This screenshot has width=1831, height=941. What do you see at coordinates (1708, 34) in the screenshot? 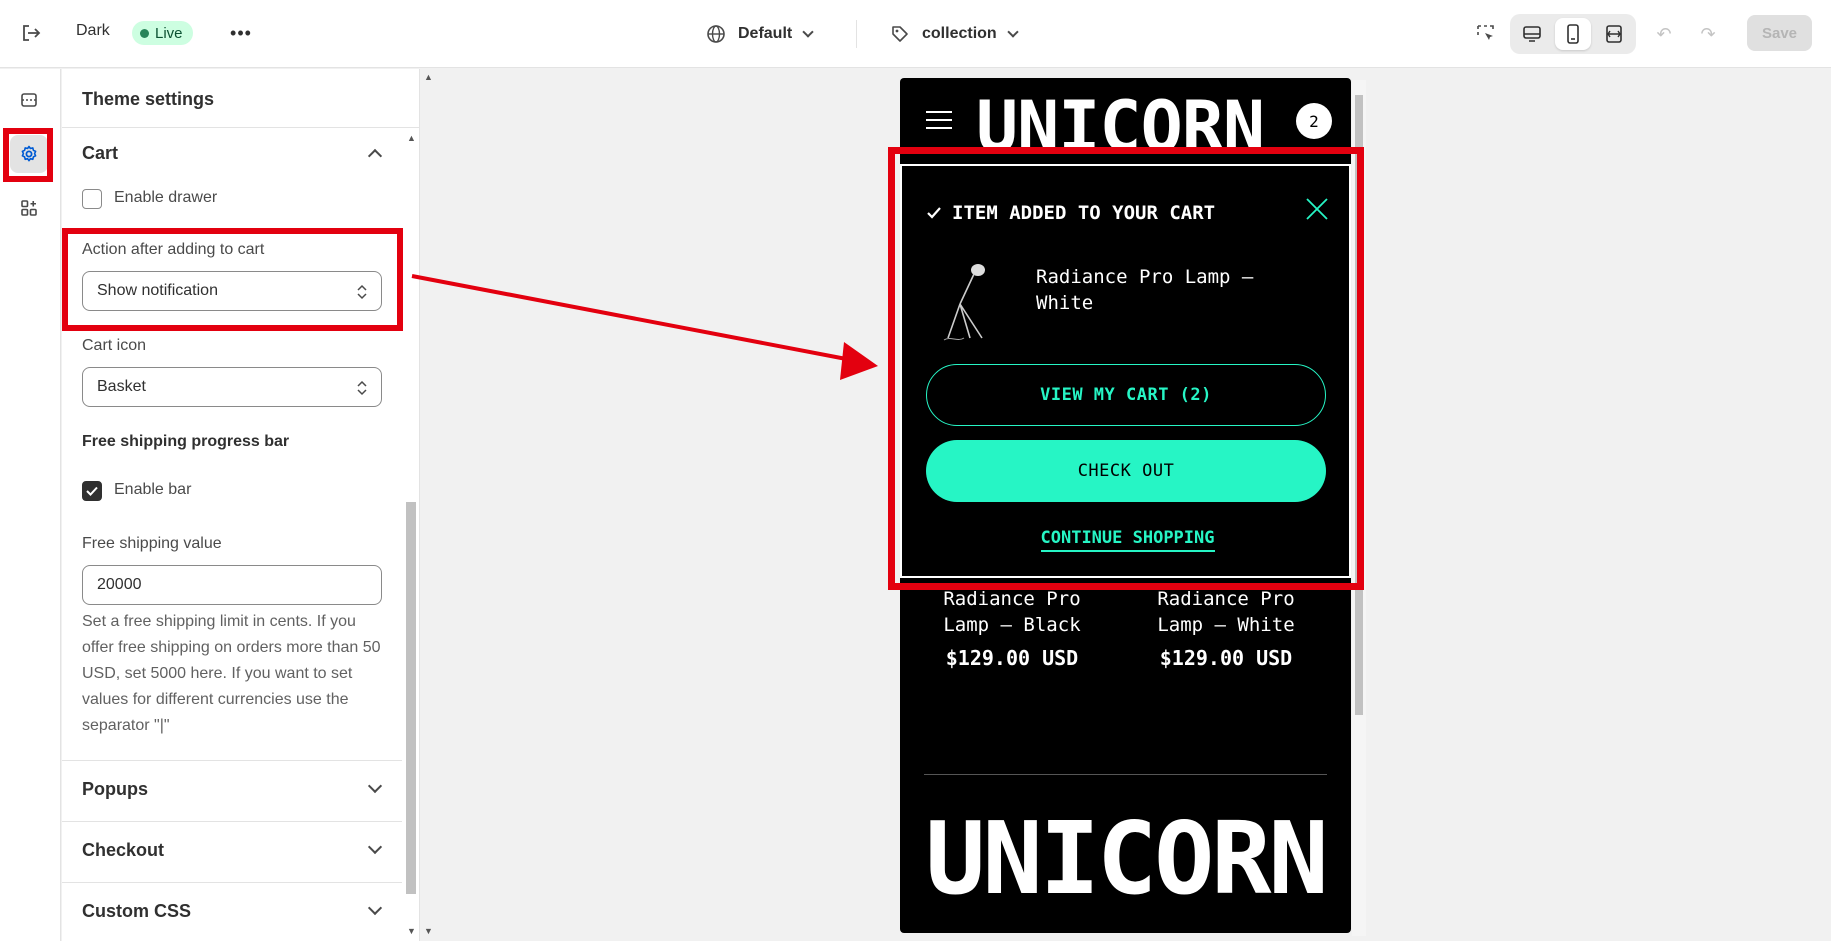
I see `redo-button: ↷` at bounding box center [1708, 34].